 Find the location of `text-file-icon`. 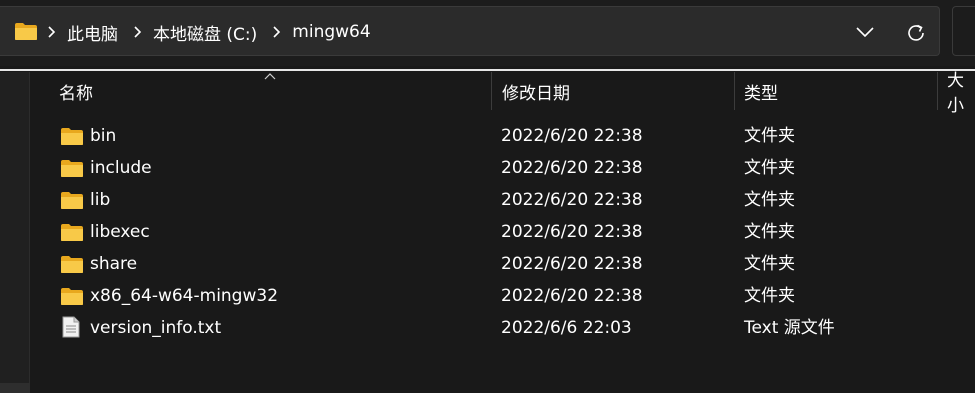

text-file-icon is located at coordinates (71, 327).